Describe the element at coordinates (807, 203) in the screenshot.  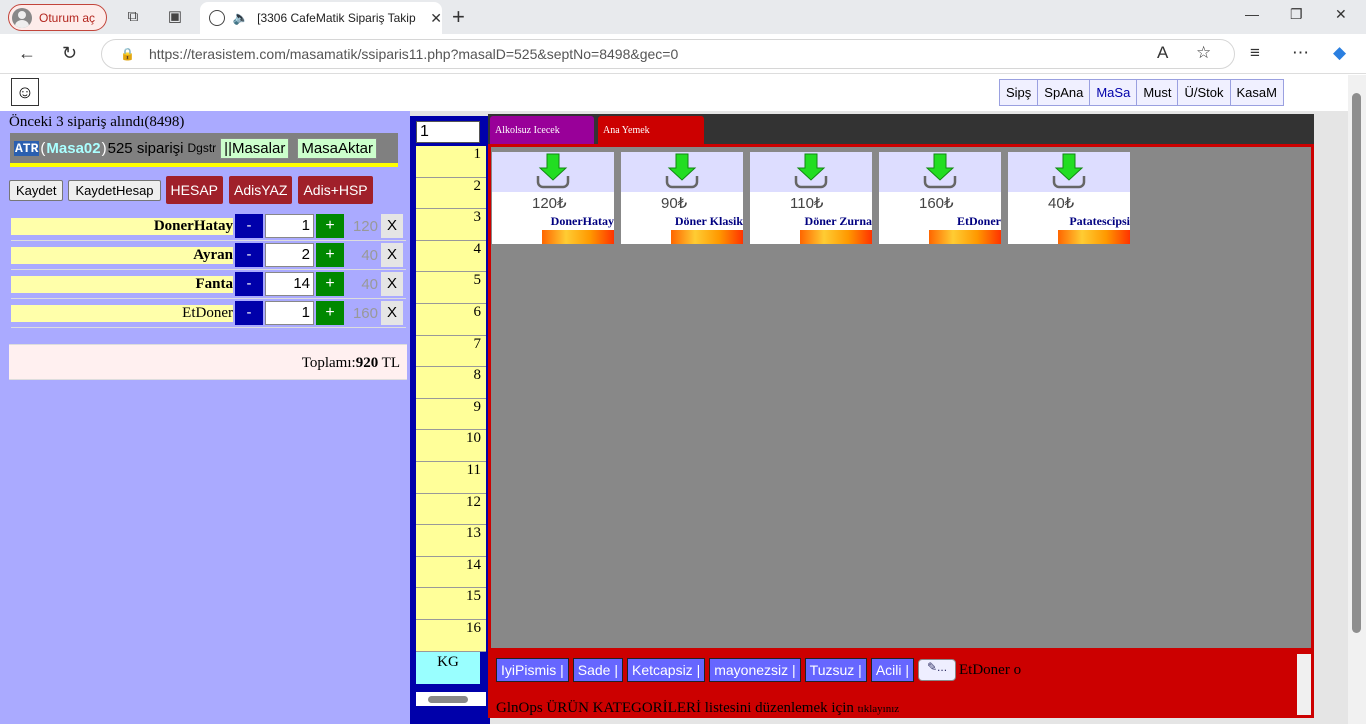
I see `product-price: 110₺` at that location.